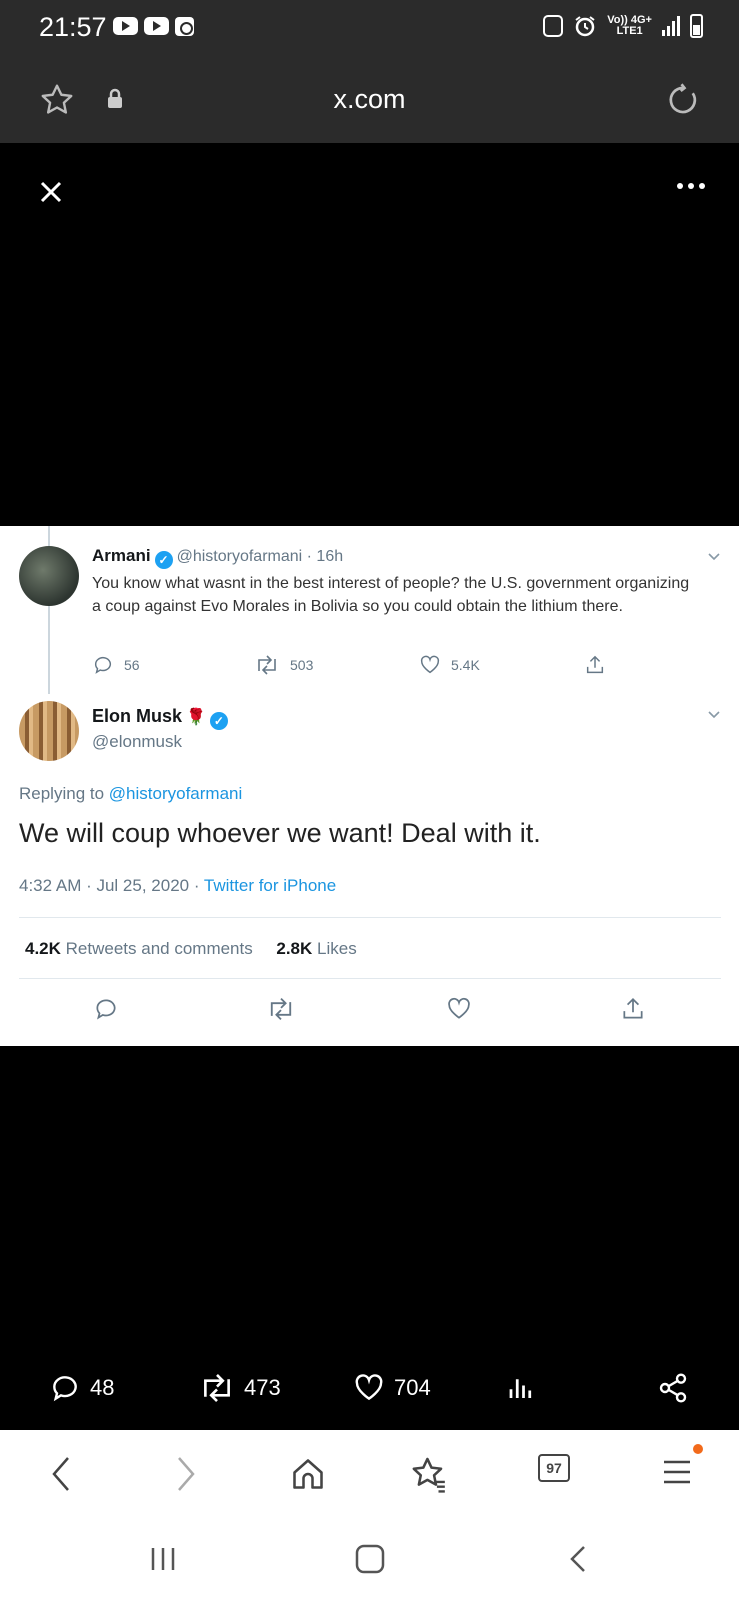 This screenshot has height=1600, width=739. Describe the element at coordinates (175, 793) in the screenshot. I see `replying-handle: @historyofarmani` at that location.